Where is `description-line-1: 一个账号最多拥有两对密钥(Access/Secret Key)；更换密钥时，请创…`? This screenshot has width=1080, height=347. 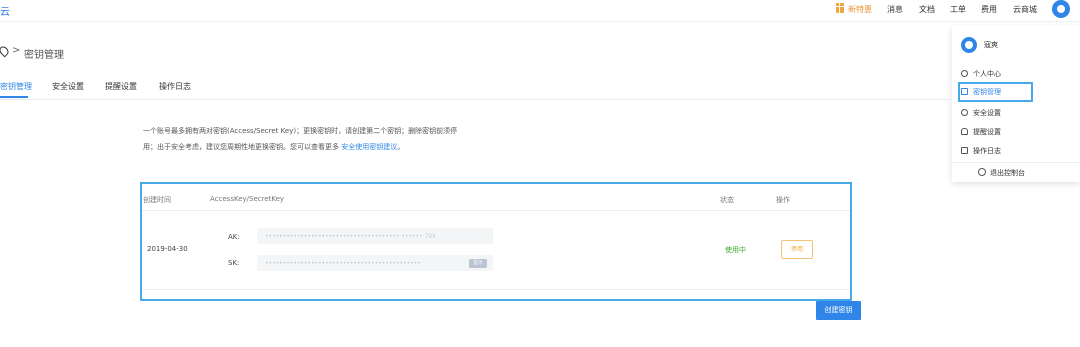
description-line-1: 一个账号最多拥有两对密钥(Access/Secret Key)；更换密钥时，请创… is located at coordinates (300, 131).